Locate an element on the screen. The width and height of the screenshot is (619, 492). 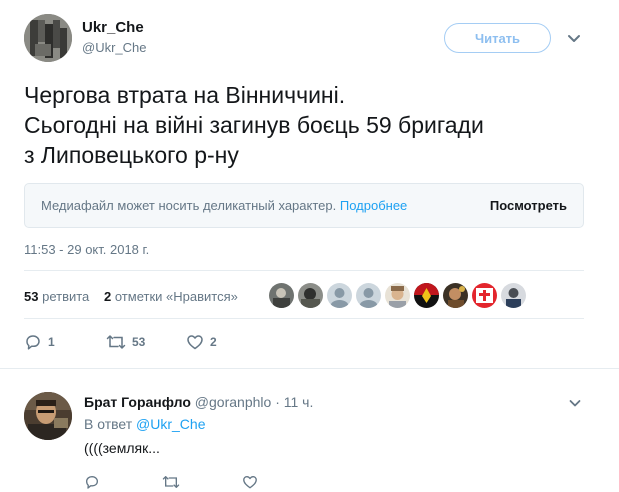
learn-more-link: Подробнее is located at coordinates (373, 205).